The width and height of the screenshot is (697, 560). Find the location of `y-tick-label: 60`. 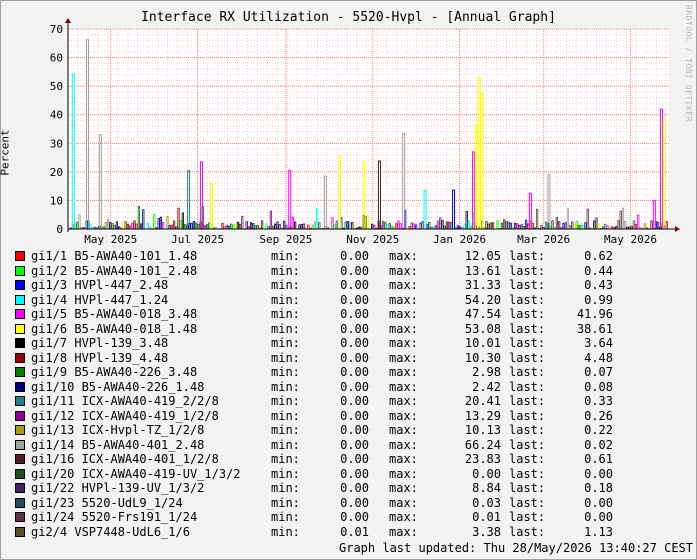

y-tick-label: 60 is located at coordinates (56, 58).